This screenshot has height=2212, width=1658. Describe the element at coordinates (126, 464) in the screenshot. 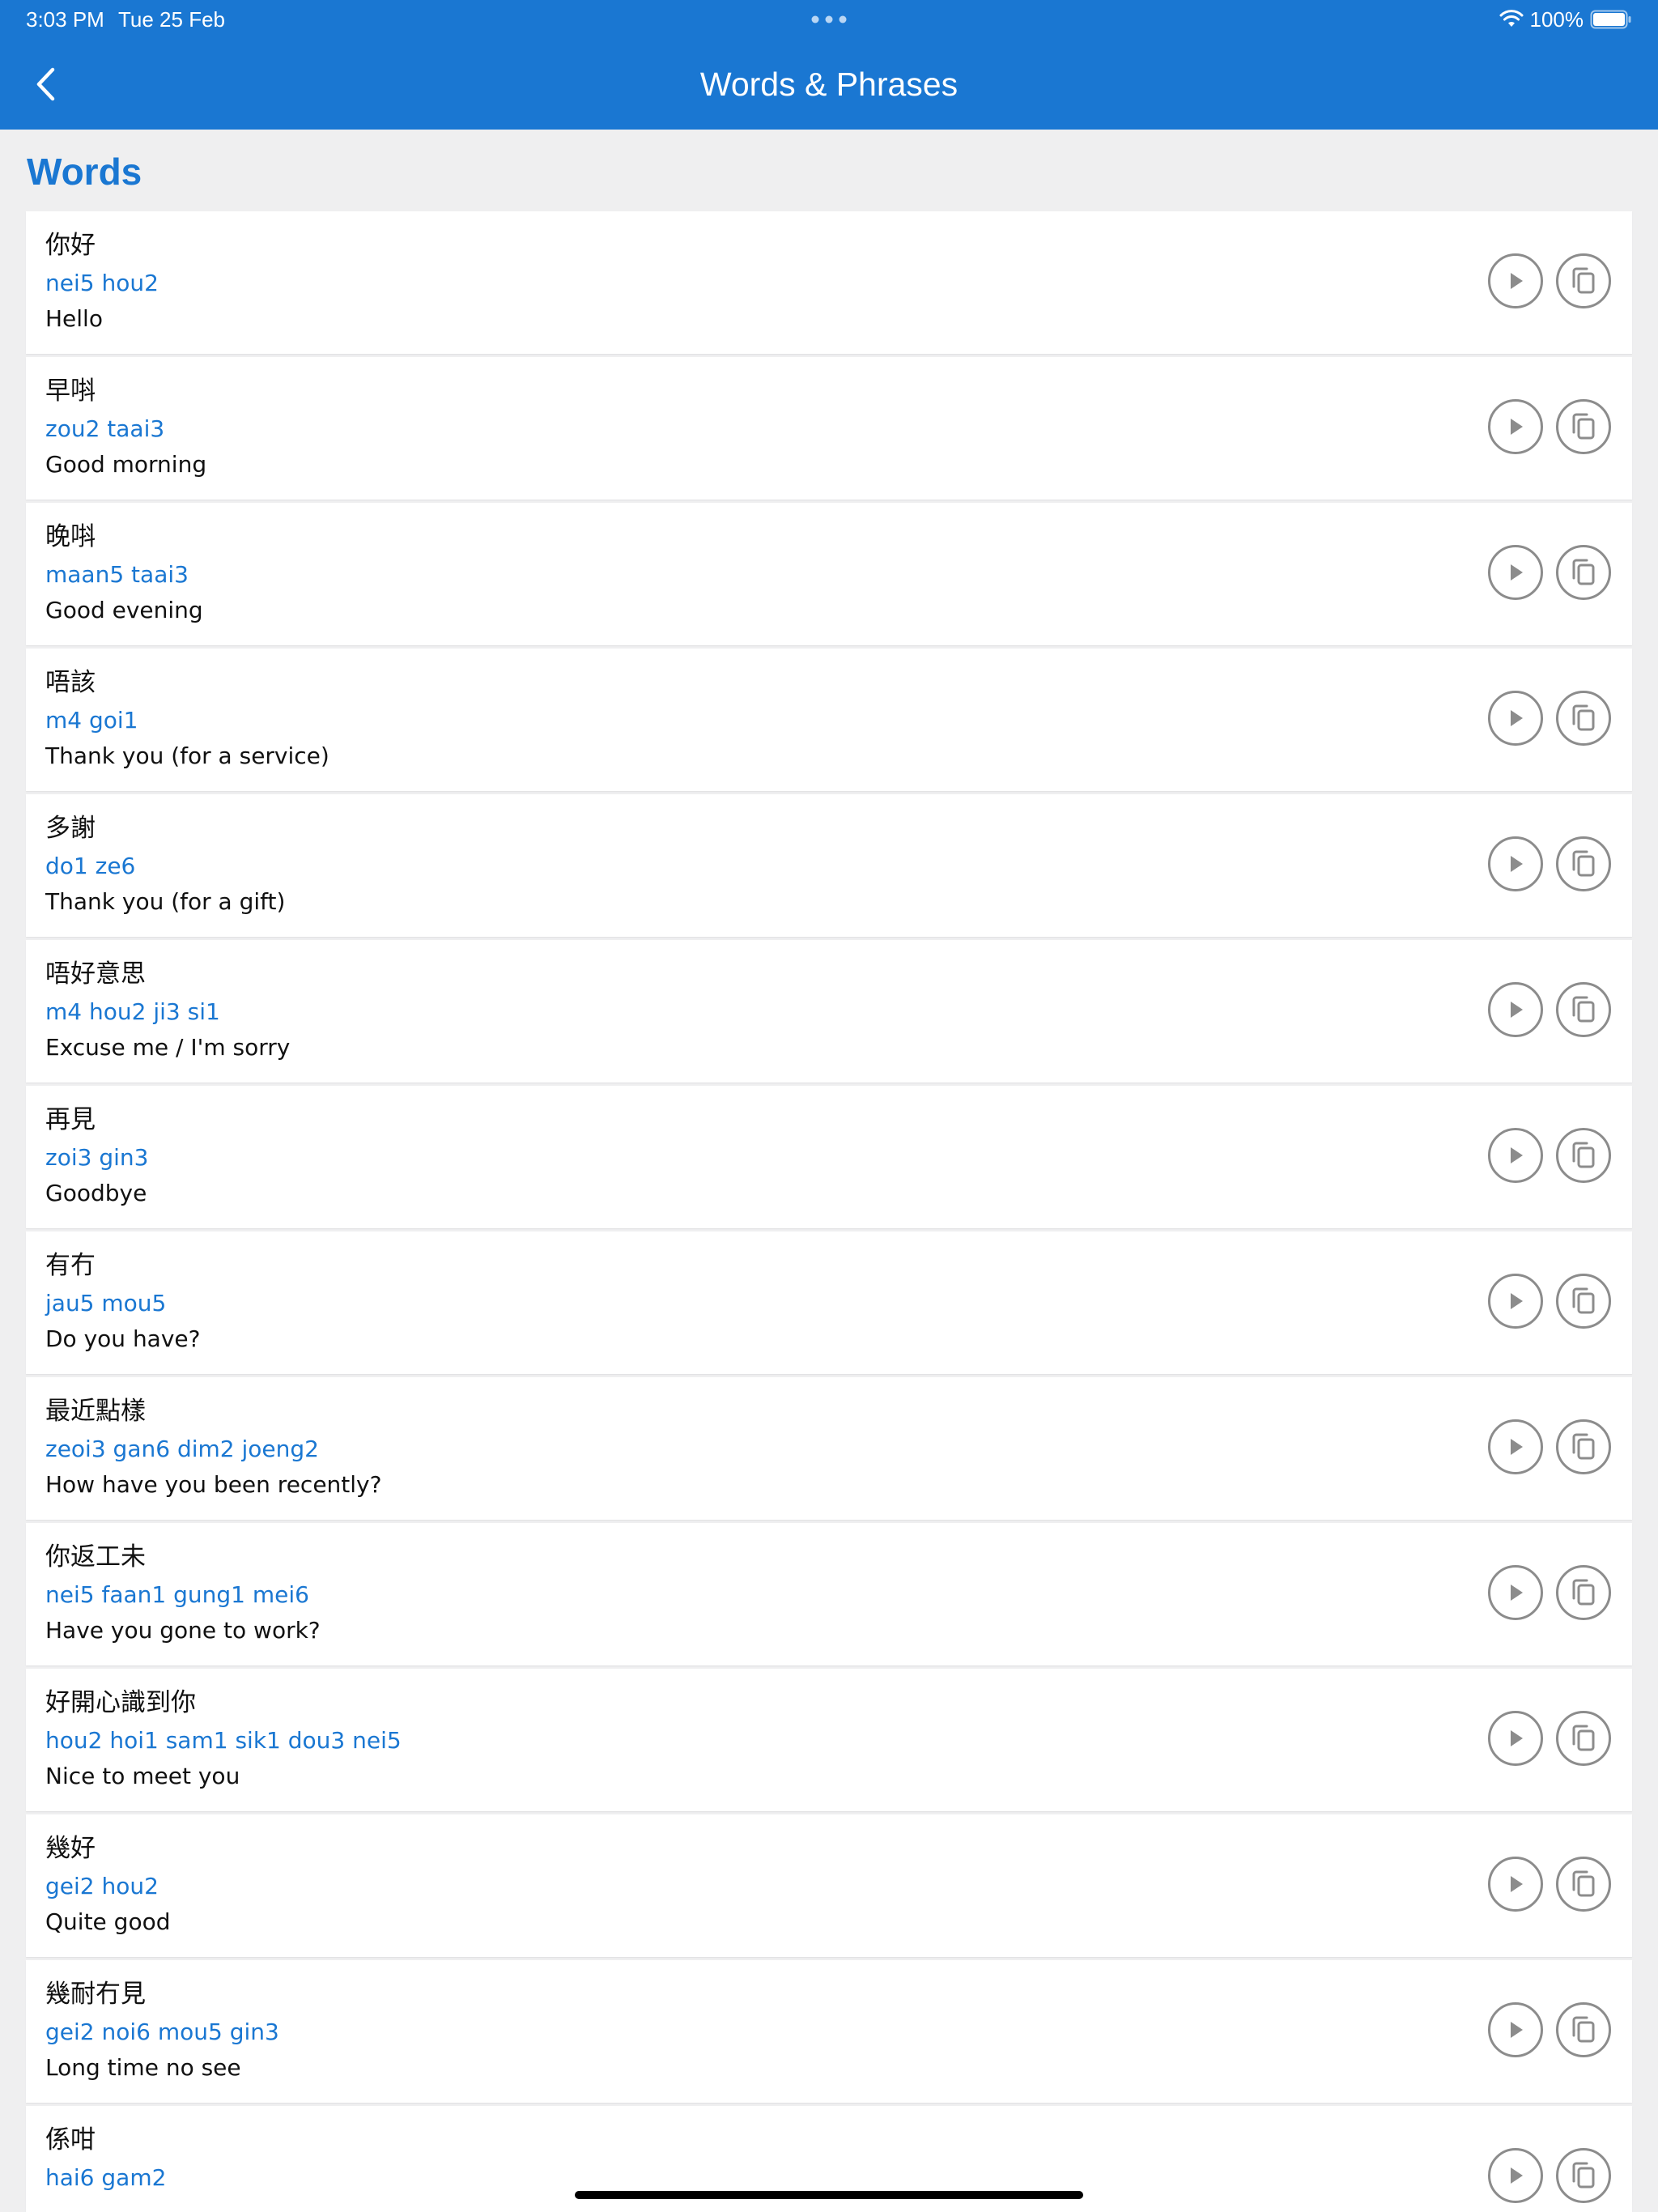

I see `word-meaning: Good morning` at that location.